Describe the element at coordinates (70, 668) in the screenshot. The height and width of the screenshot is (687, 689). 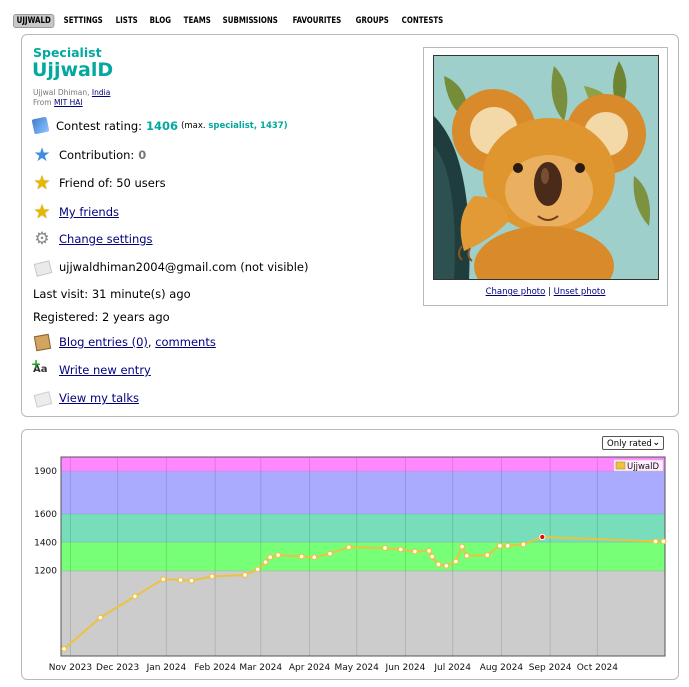
I see `x-tick-label: Nov 2023` at that location.